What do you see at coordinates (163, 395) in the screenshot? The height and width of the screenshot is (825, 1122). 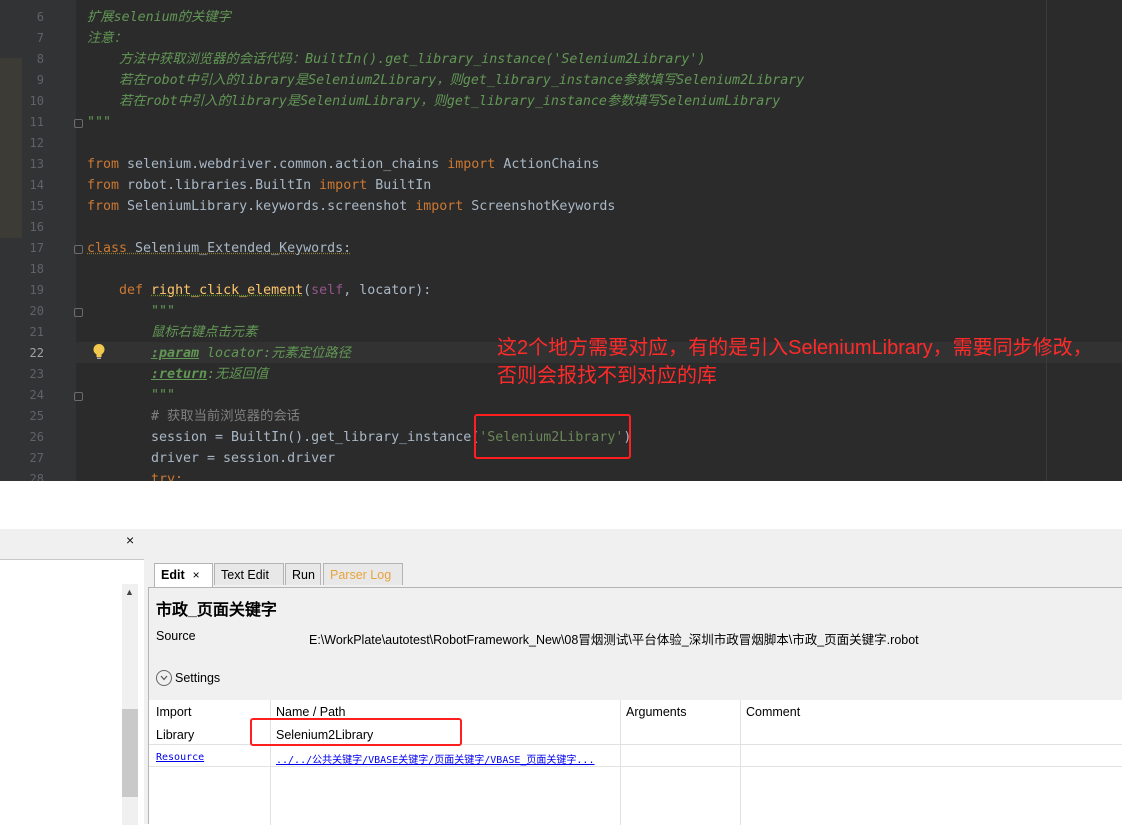 I see `code-line-24: """` at bounding box center [163, 395].